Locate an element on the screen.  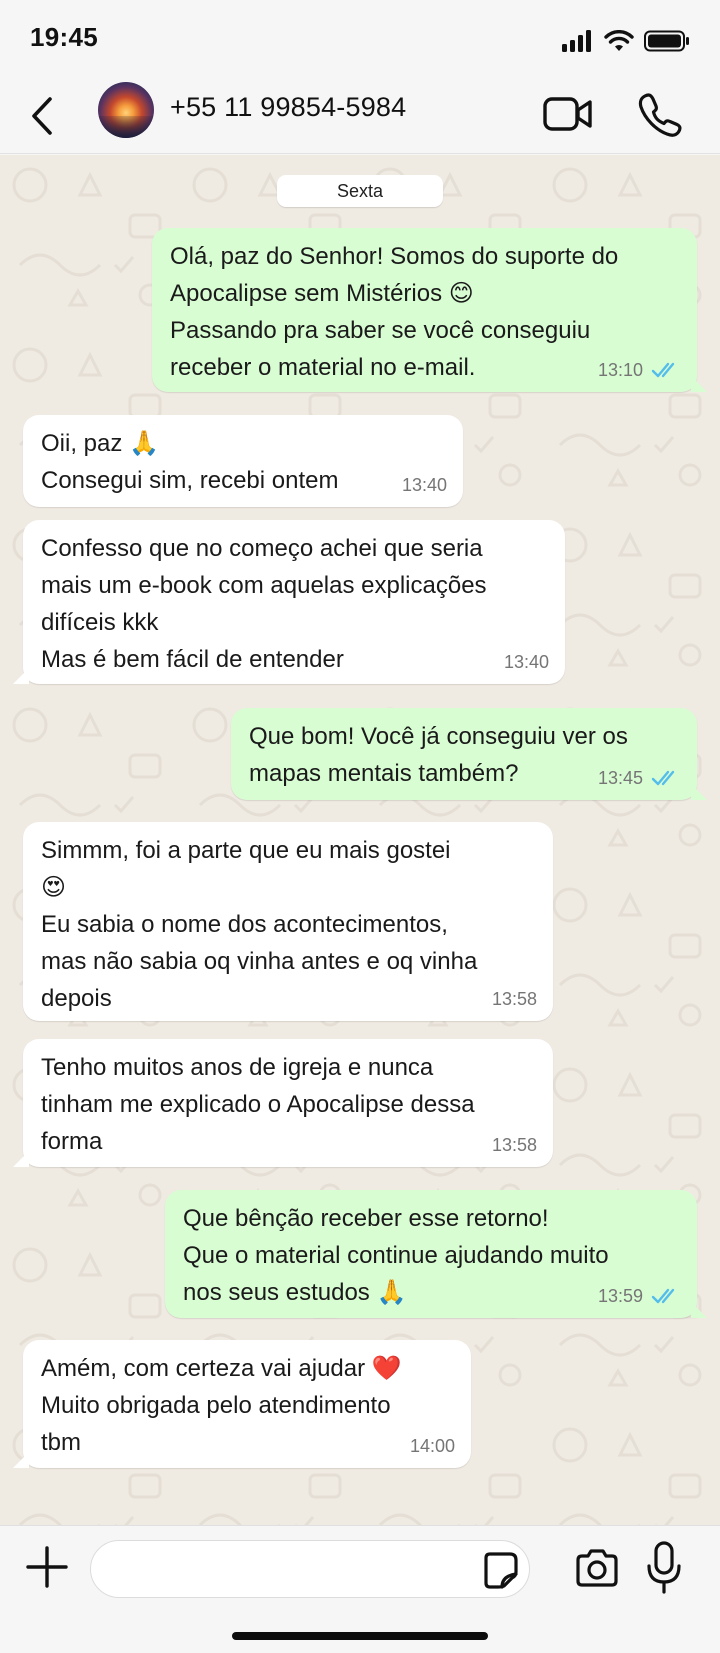
voice-call-button is located at coordinates (660, 114).